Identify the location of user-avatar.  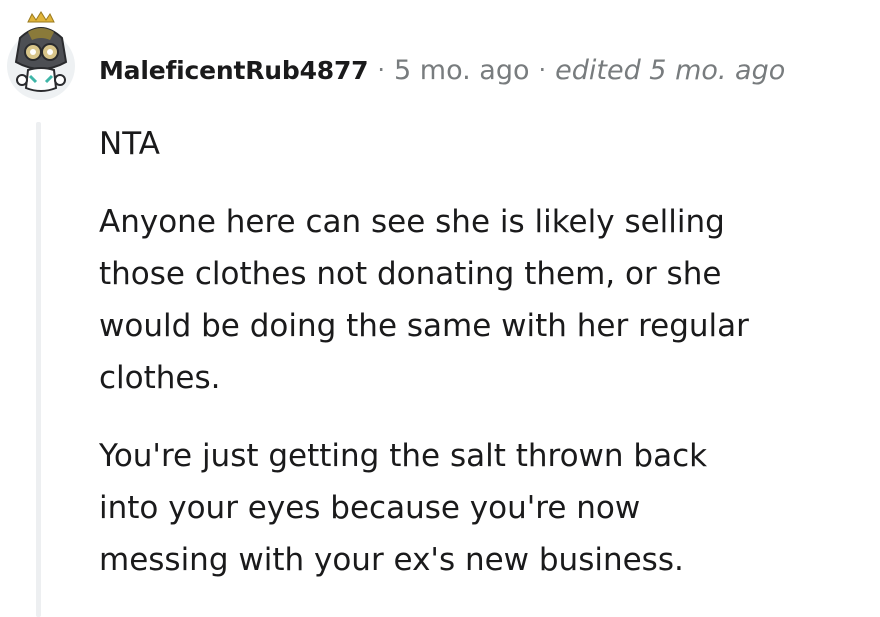
(41, 55).